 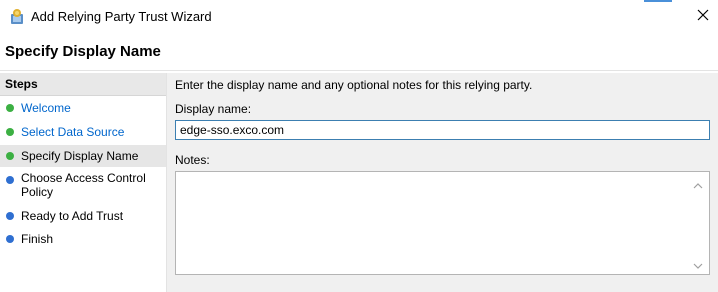 I want to click on steps-header: Steps, so click(x=83, y=84).